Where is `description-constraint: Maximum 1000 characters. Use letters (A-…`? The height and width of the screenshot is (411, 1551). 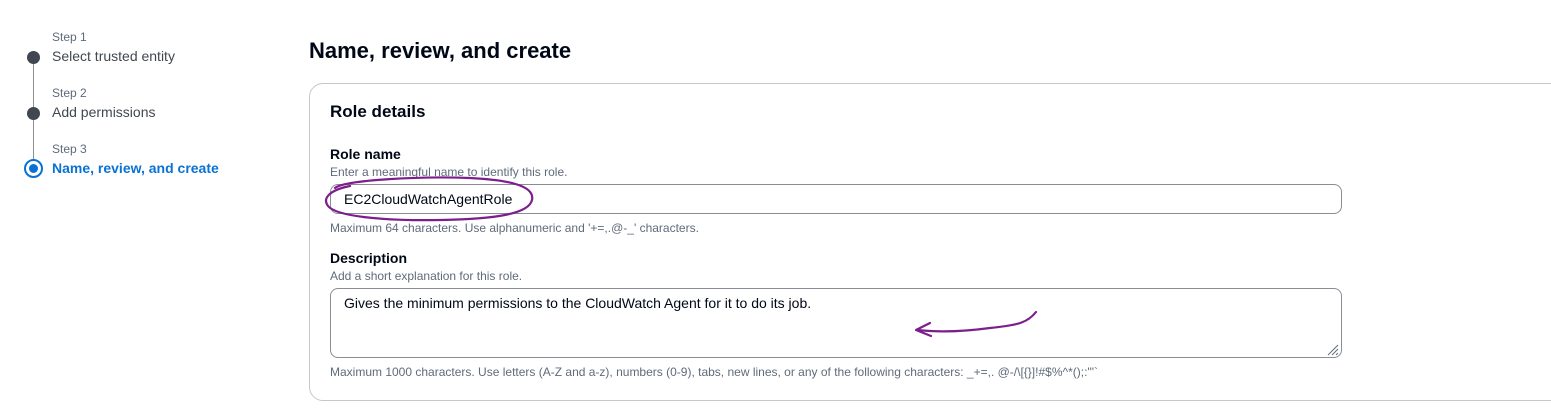
description-constraint: Maximum 1000 characters. Use letters (A-… is located at coordinates (714, 372).